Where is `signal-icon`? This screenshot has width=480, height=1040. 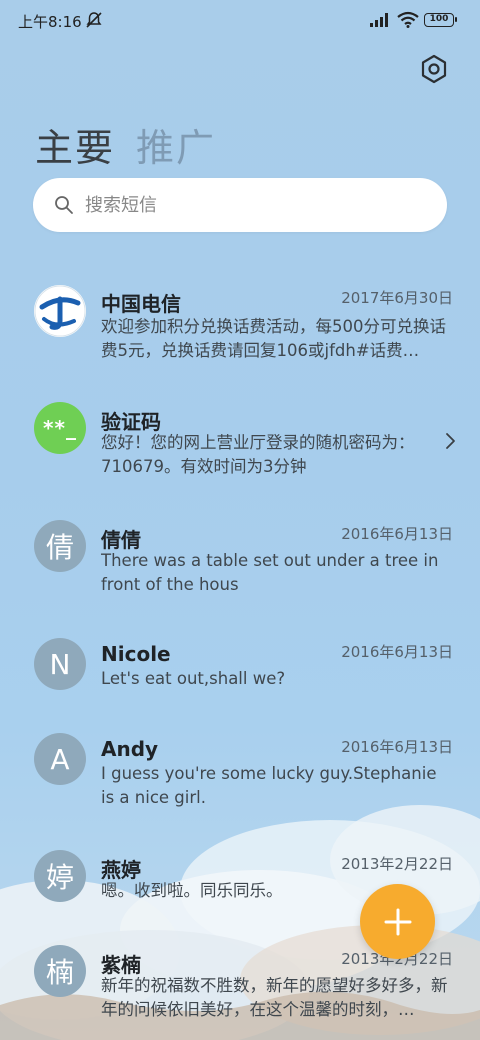 signal-icon is located at coordinates (379, 20).